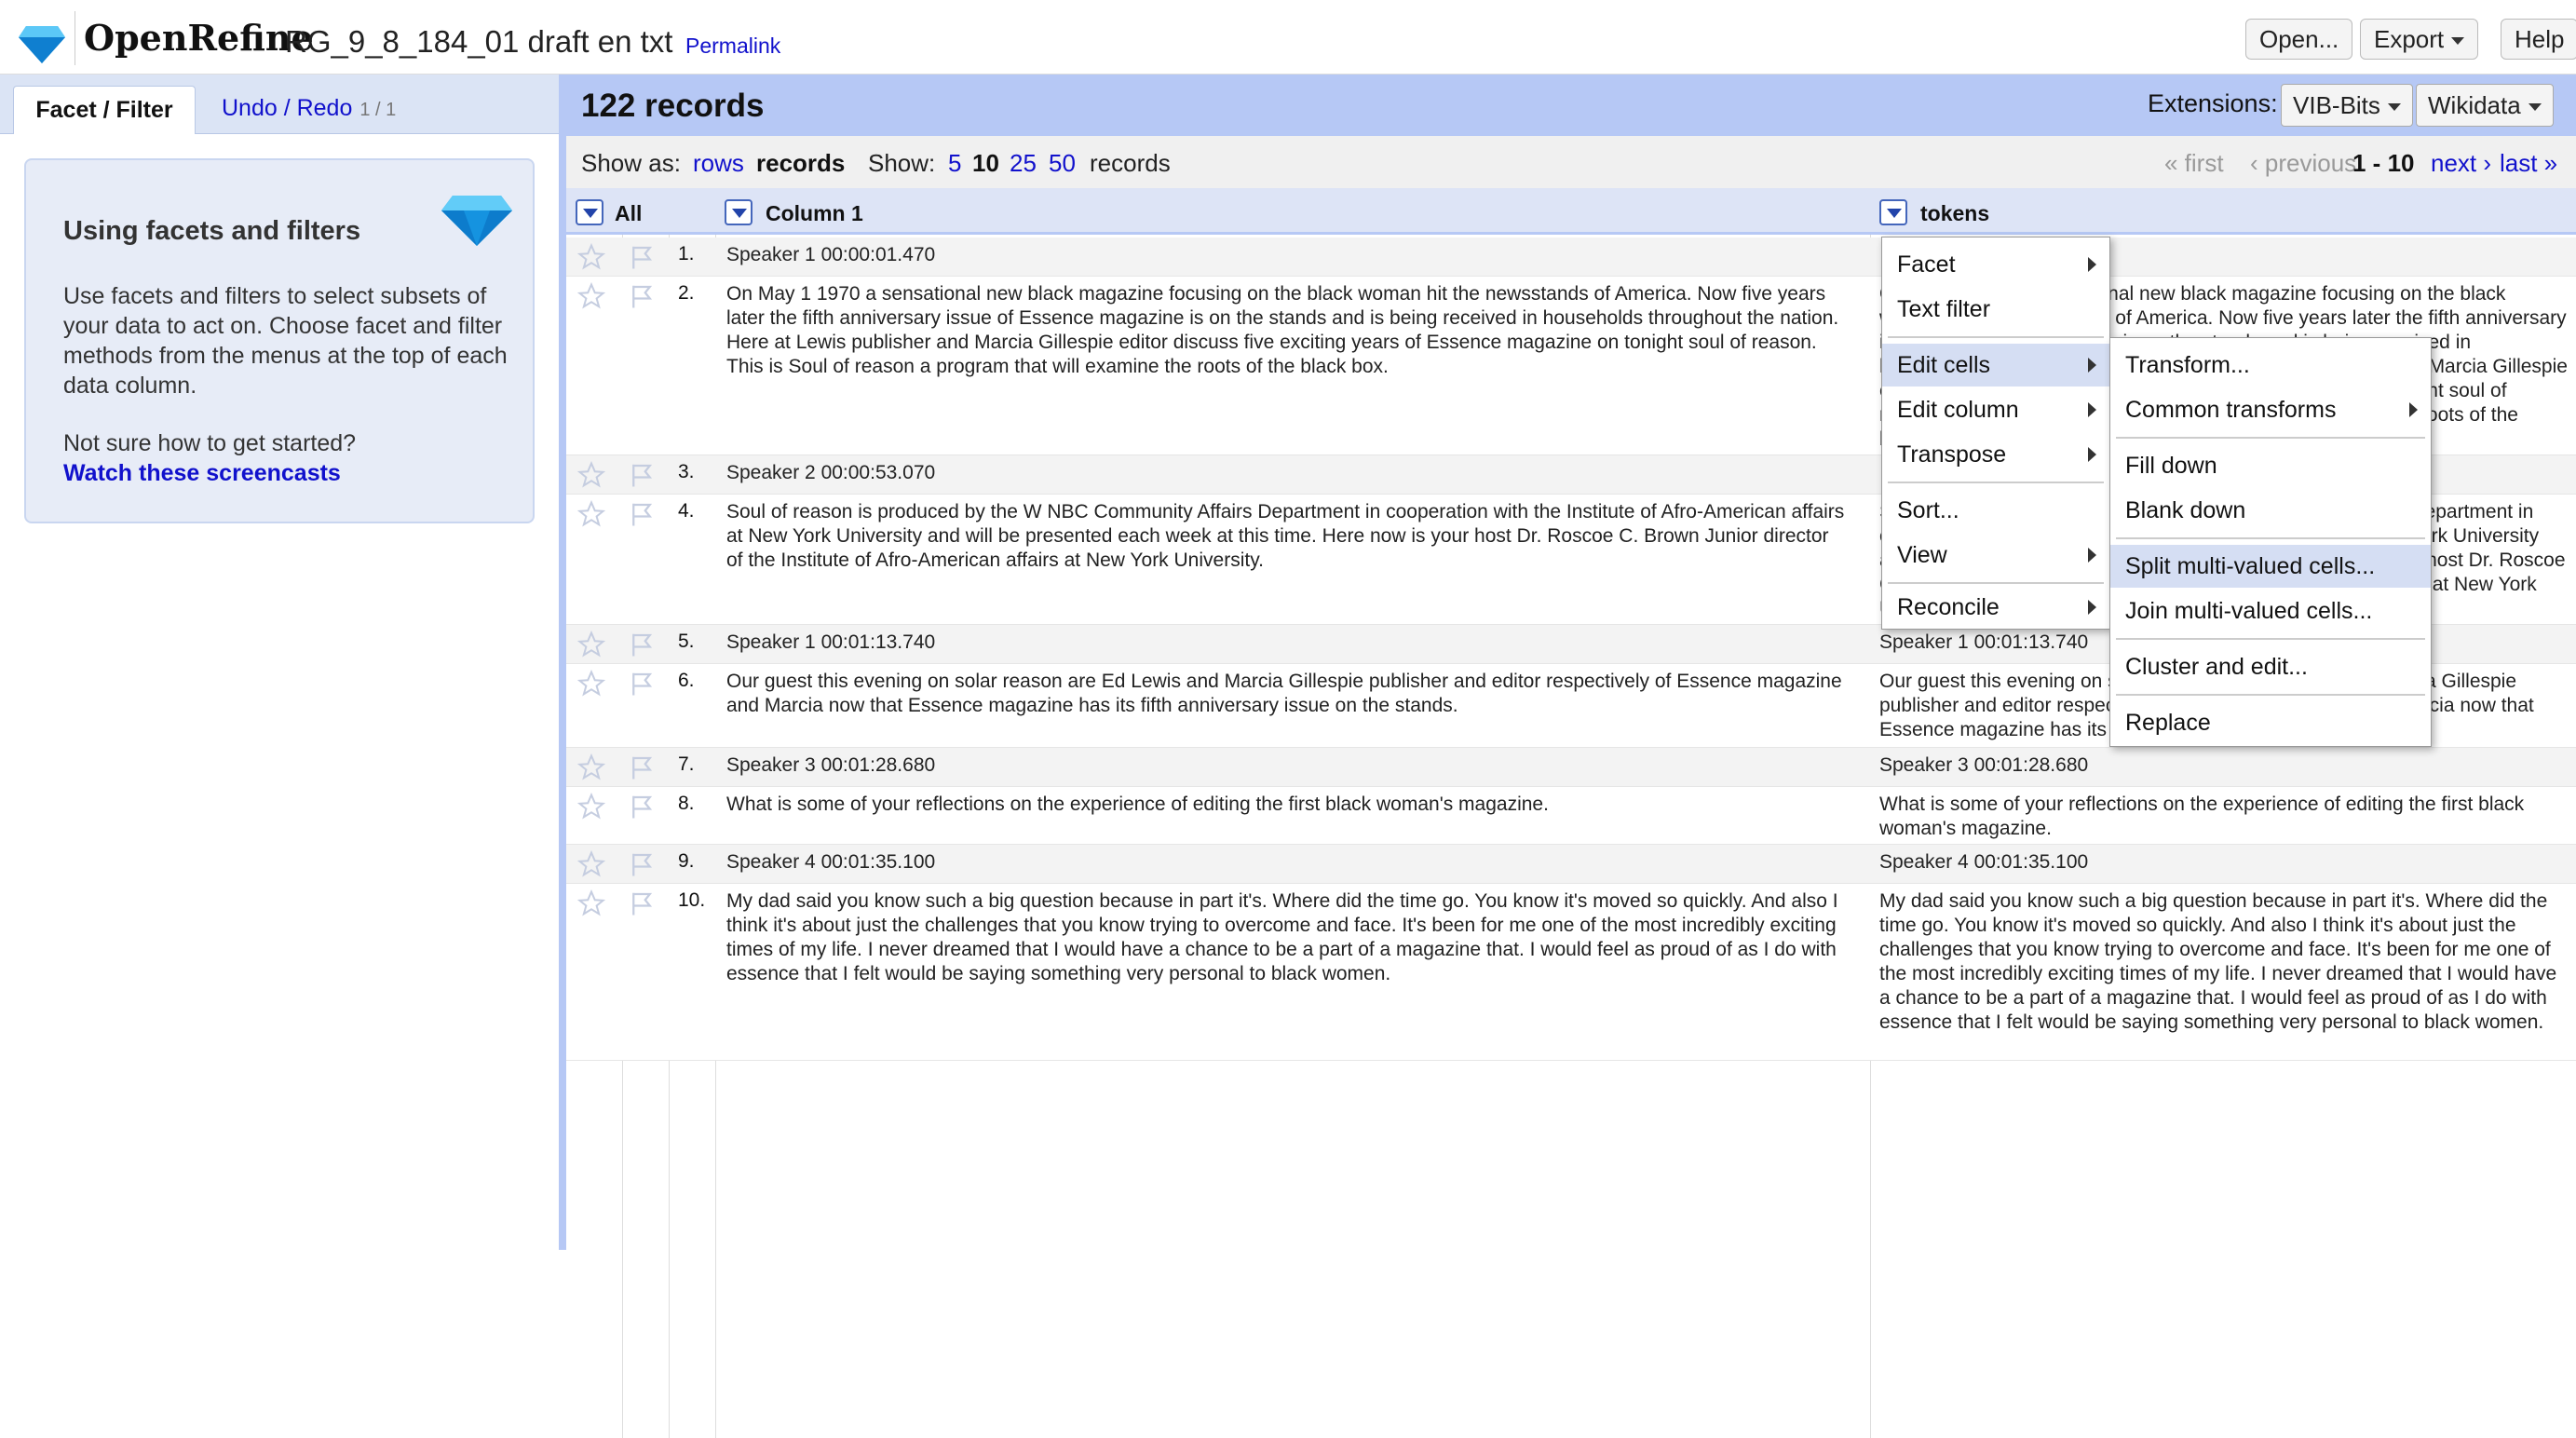 The image size is (2576, 1438). Describe the element at coordinates (212, 231) in the screenshot. I see `help-title: Using facets and filters` at that location.